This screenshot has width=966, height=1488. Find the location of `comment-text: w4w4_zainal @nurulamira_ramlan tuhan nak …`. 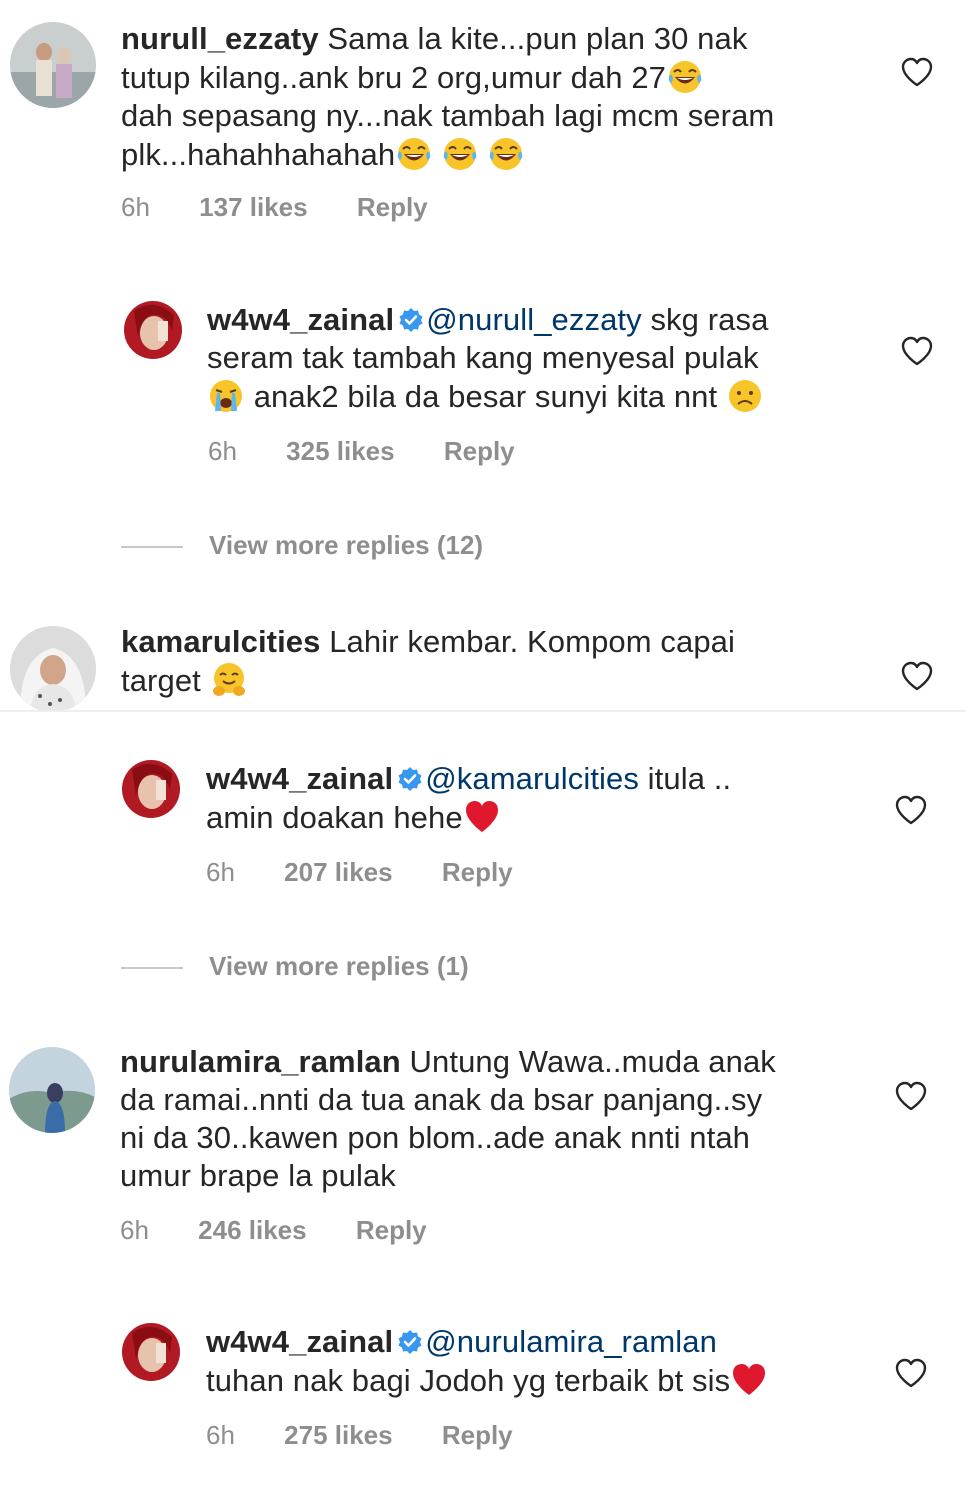

comment-text: w4w4_zainal @nurulamira_ramlan tuhan nak … is located at coordinates (546, 1361).